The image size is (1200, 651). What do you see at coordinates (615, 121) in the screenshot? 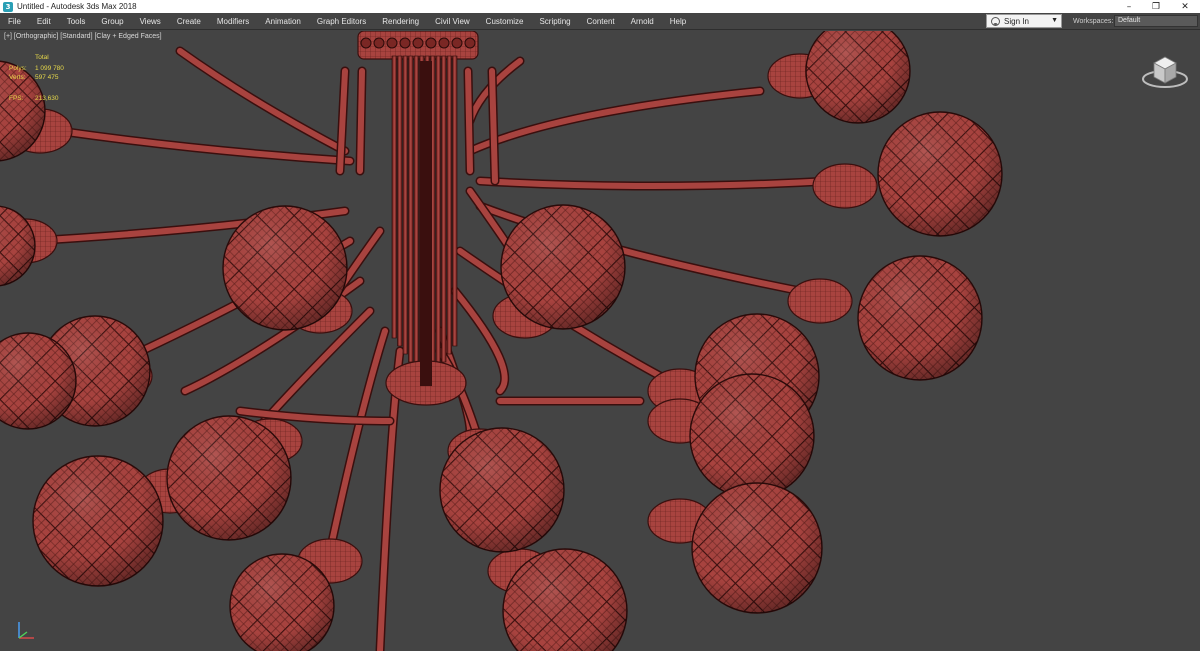
I see `chandelier-arm-outline` at bounding box center [615, 121].